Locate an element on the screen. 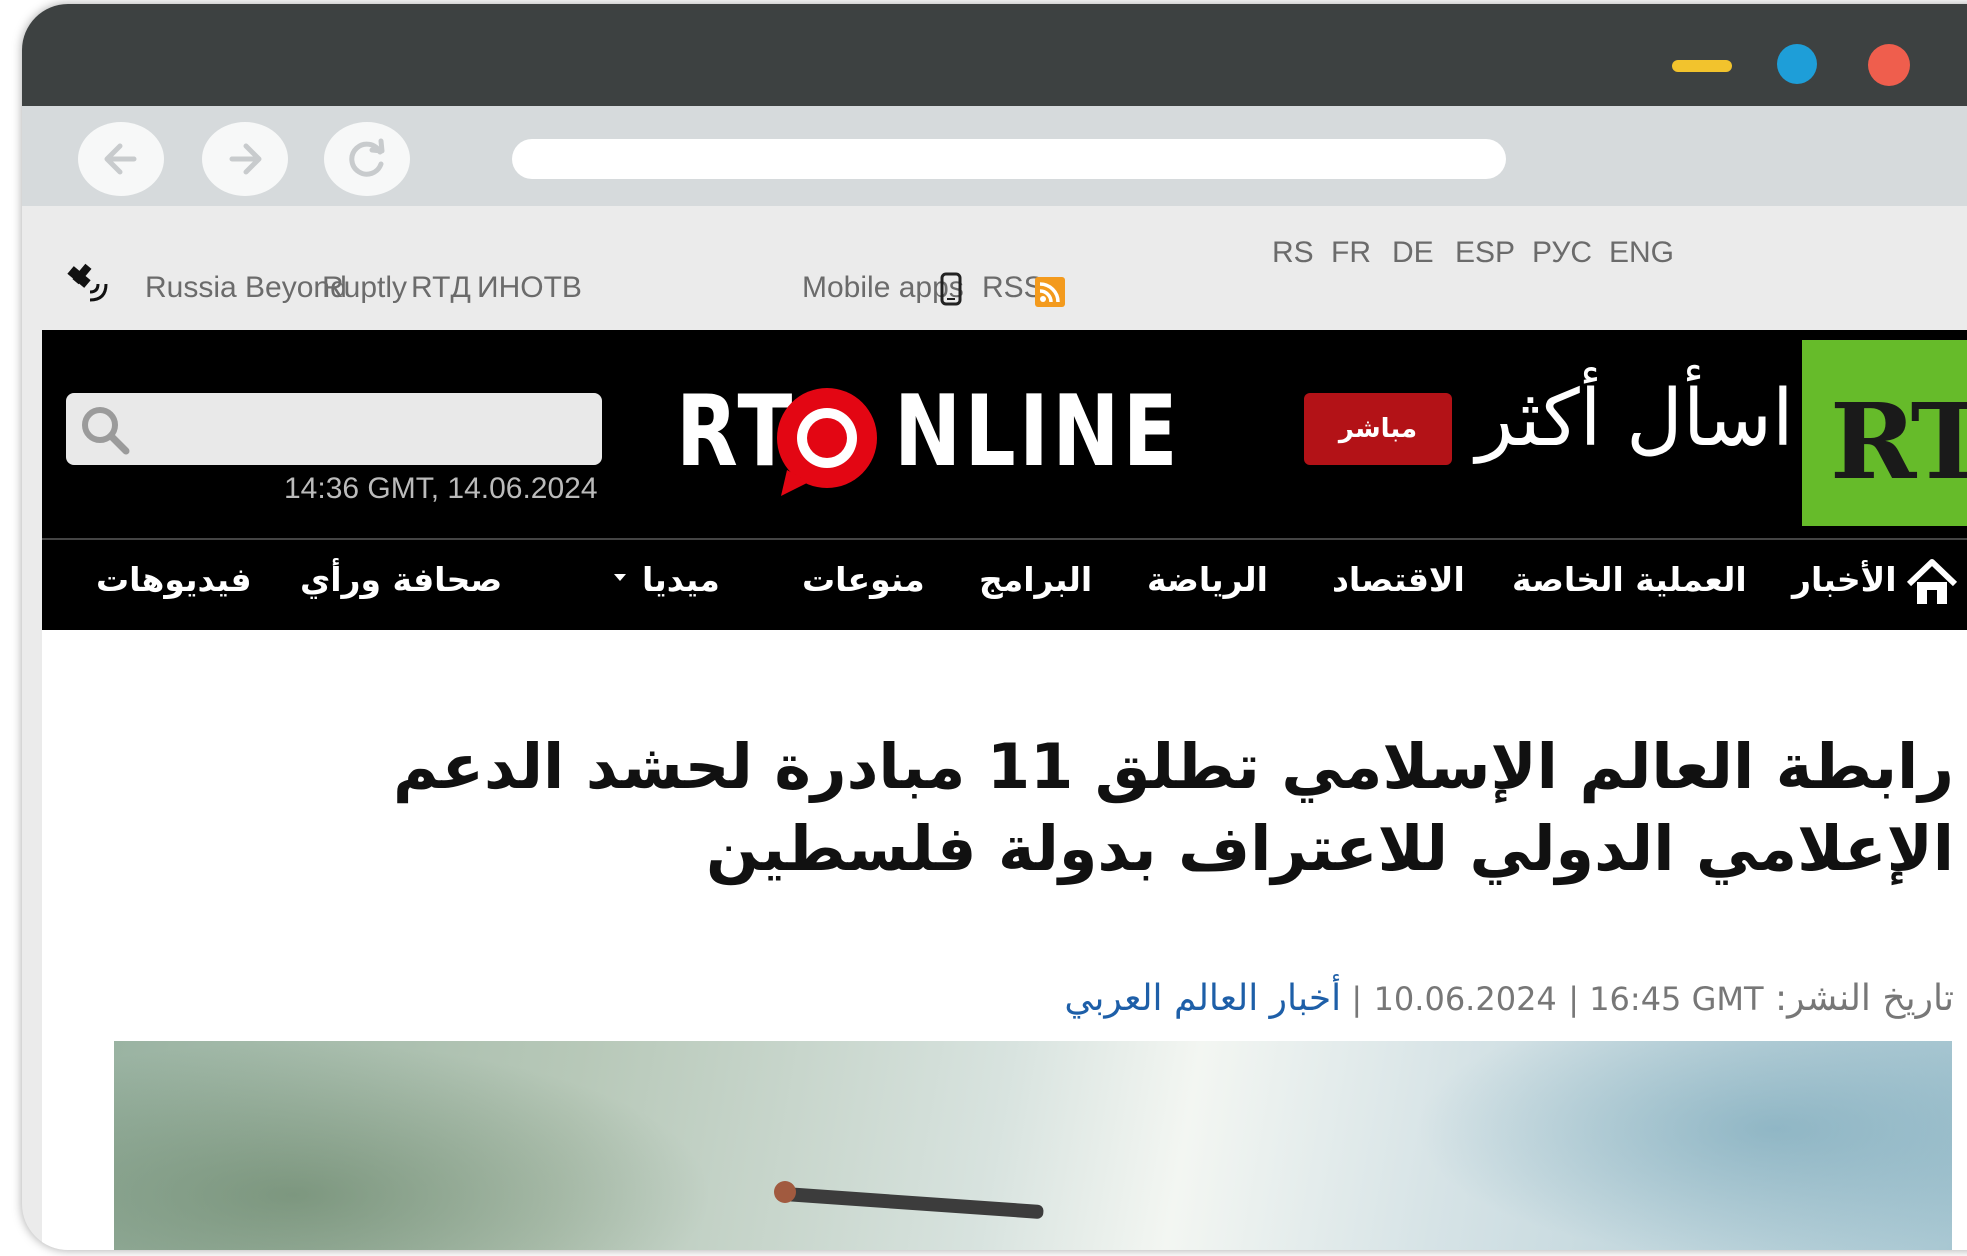 This screenshot has width=1967, height=1256. current-datetime: 14:36 GMT, 14.06.2024 is located at coordinates (441, 488).